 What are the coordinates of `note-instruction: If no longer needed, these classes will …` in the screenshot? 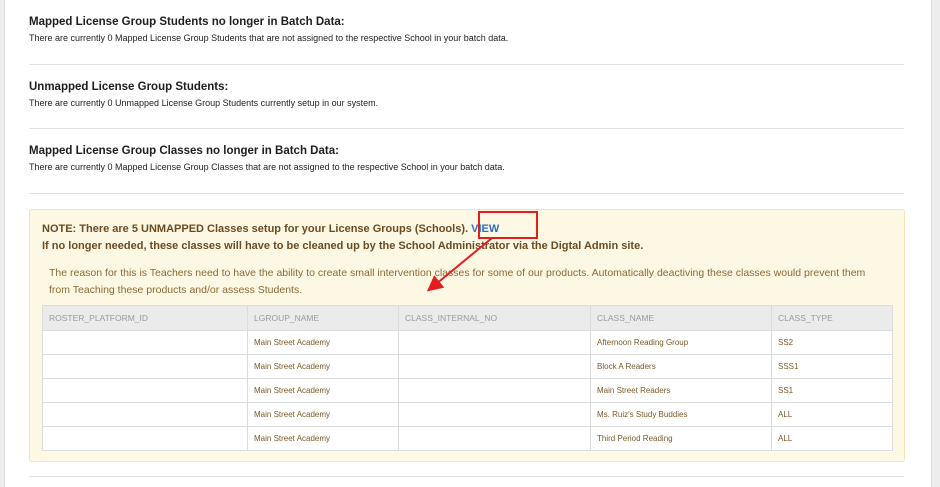 It's located at (343, 246).